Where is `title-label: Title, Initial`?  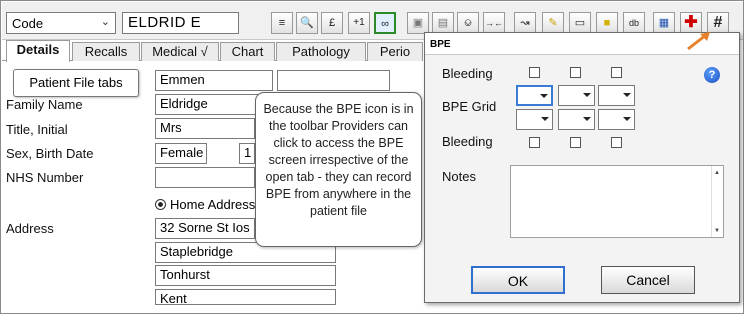
title-label: Title, Initial is located at coordinates (37, 129).